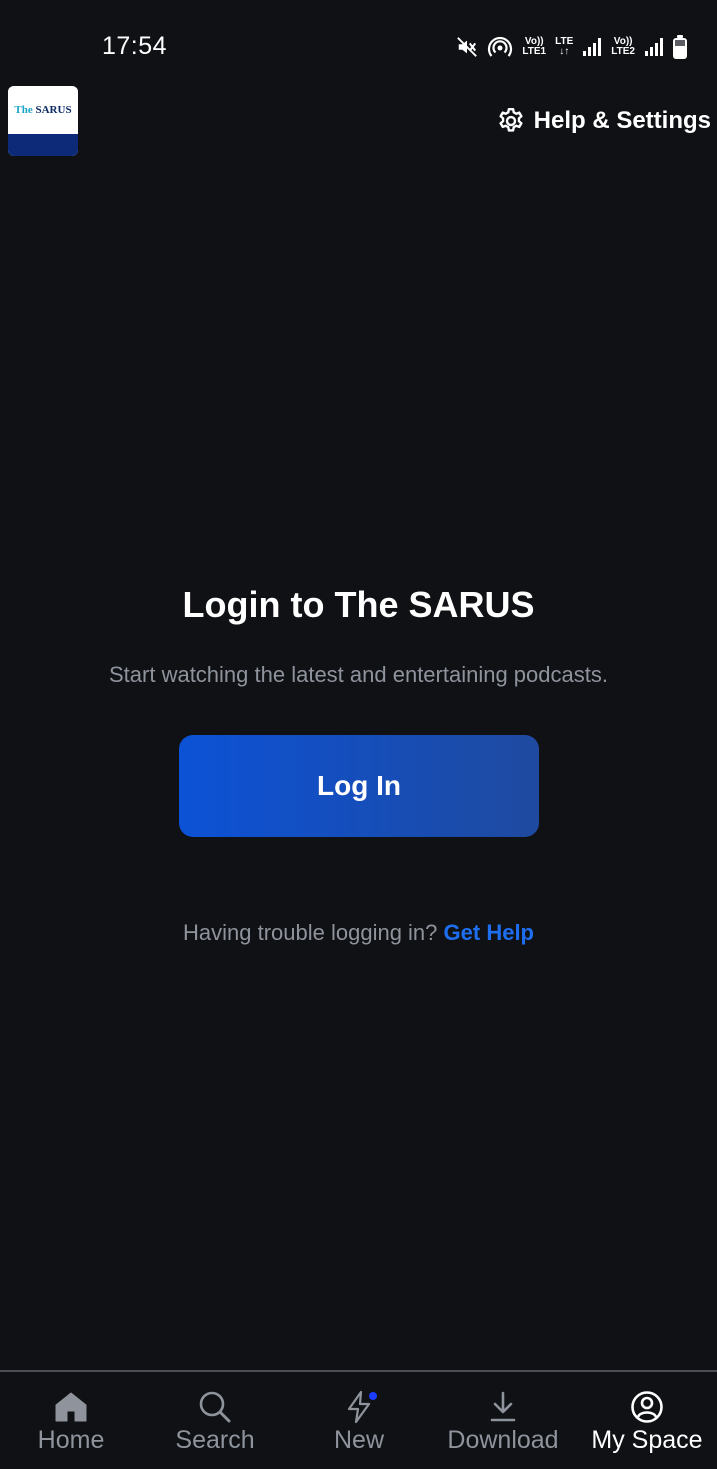 Image resolution: width=717 pixels, height=1469 pixels. Describe the element at coordinates (623, 46) in the screenshot. I see `volte2-icon: Vo)) LTE2` at that location.